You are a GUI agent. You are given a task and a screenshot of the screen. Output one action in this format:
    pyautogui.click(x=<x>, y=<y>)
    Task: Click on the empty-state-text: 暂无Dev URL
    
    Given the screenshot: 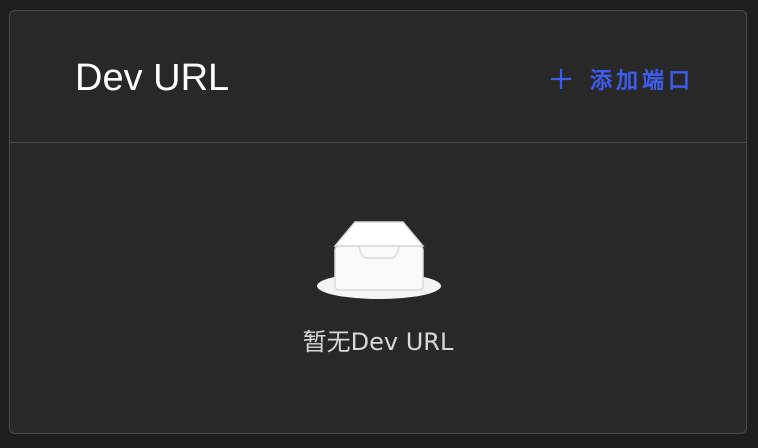 What is the action you would take?
    pyautogui.click(x=378, y=342)
    